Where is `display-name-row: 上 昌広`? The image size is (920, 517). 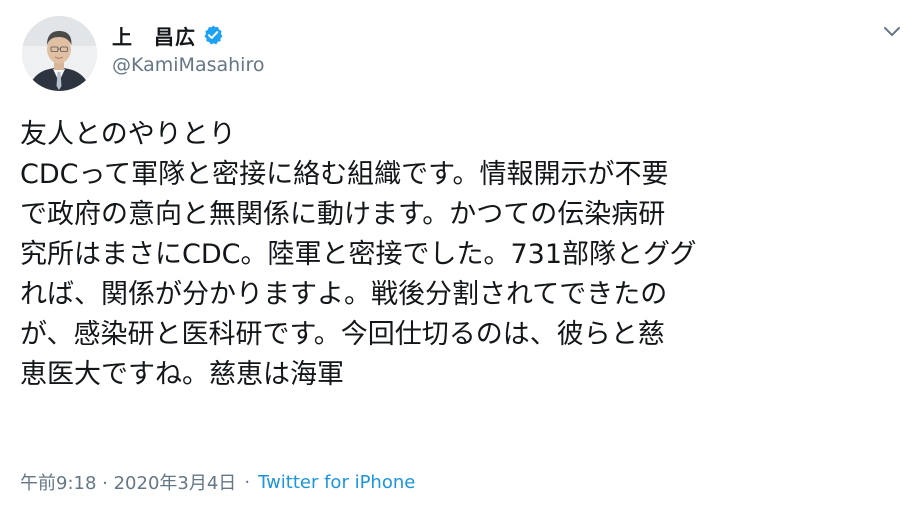
display-name-row: 上 昌広 is located at coordinates (188, 35).